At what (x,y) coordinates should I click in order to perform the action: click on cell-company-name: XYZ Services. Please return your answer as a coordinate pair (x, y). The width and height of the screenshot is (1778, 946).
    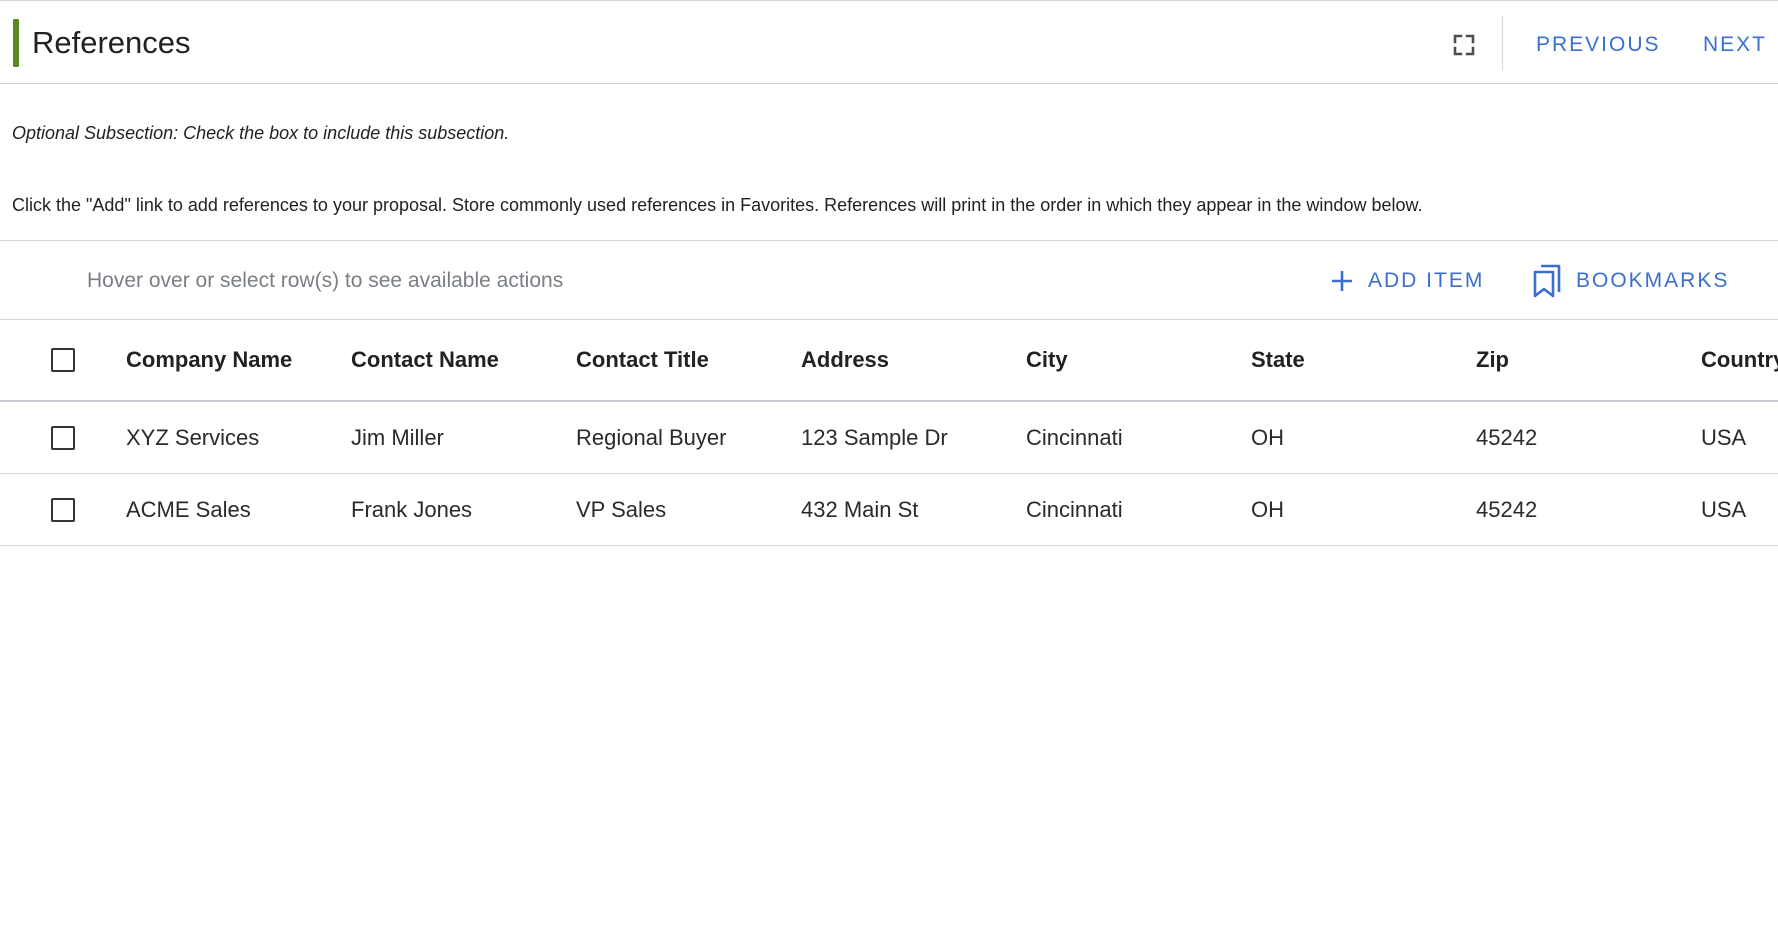
    Looking at the image, I should click on (193, 437).